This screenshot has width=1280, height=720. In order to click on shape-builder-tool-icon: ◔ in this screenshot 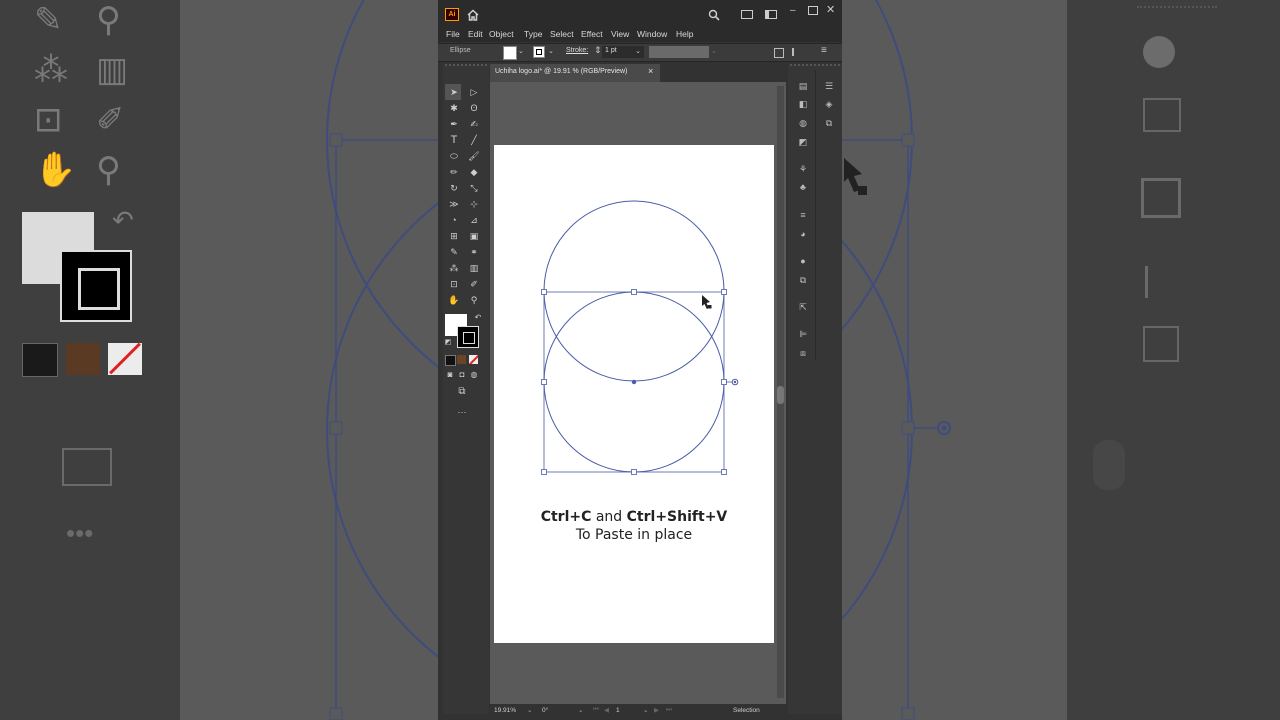, I will do `click(454, 220)`.